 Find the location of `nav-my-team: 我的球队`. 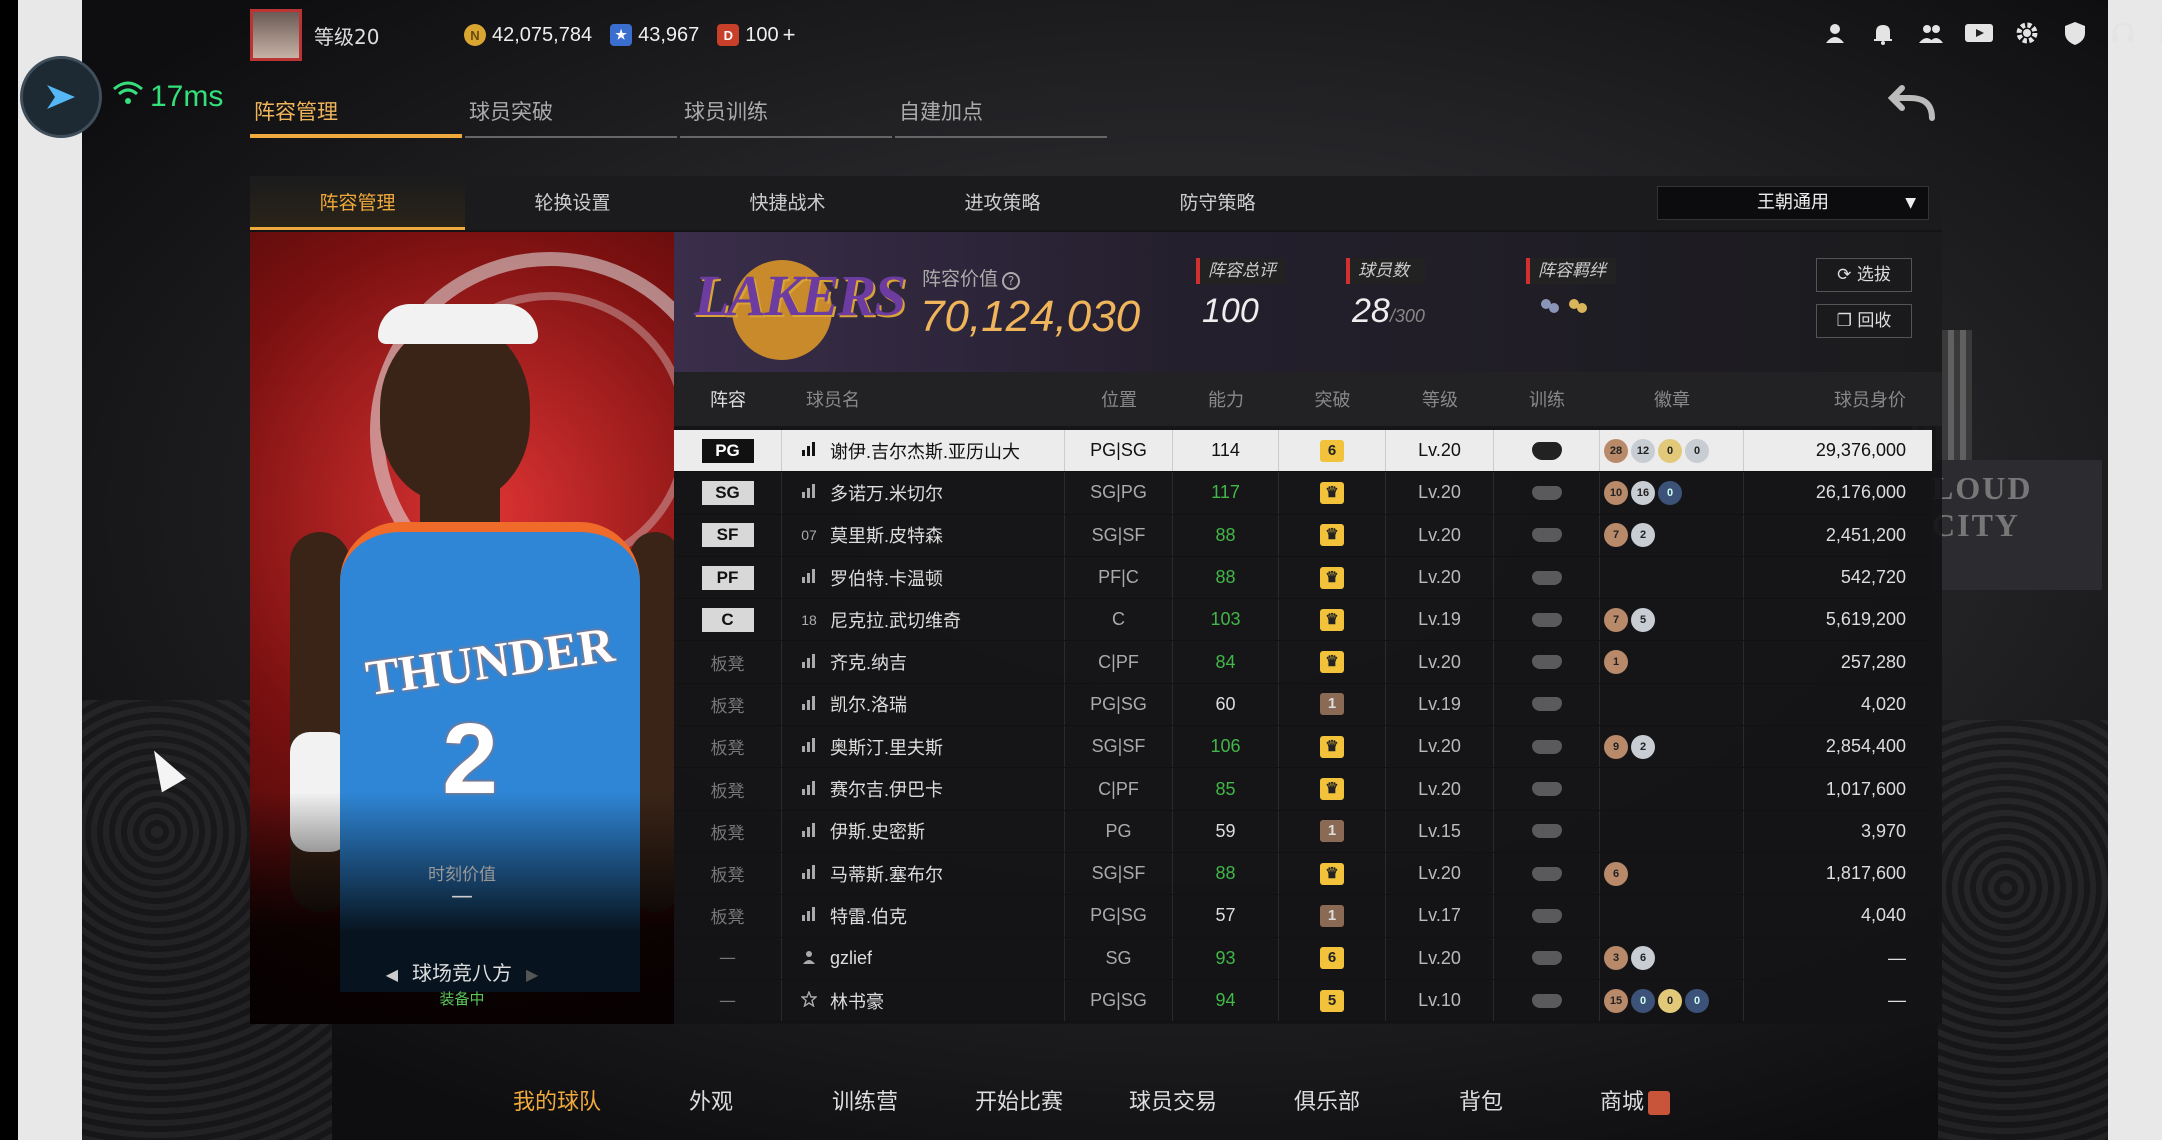

nav-my-team: 我的球队 is located at coordinates (557, 1100).